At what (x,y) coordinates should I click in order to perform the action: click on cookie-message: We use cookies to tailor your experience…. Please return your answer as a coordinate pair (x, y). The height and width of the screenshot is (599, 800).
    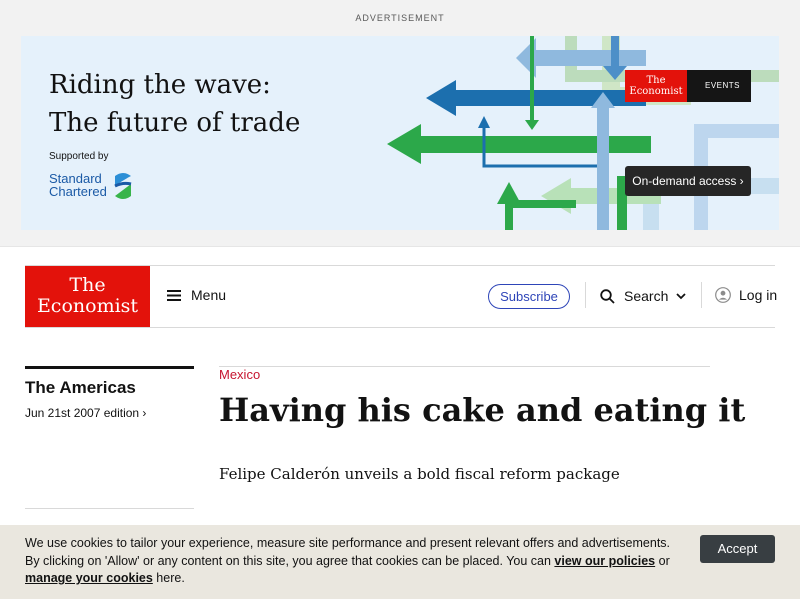
    Looking at the image, I should click on (350, 561).